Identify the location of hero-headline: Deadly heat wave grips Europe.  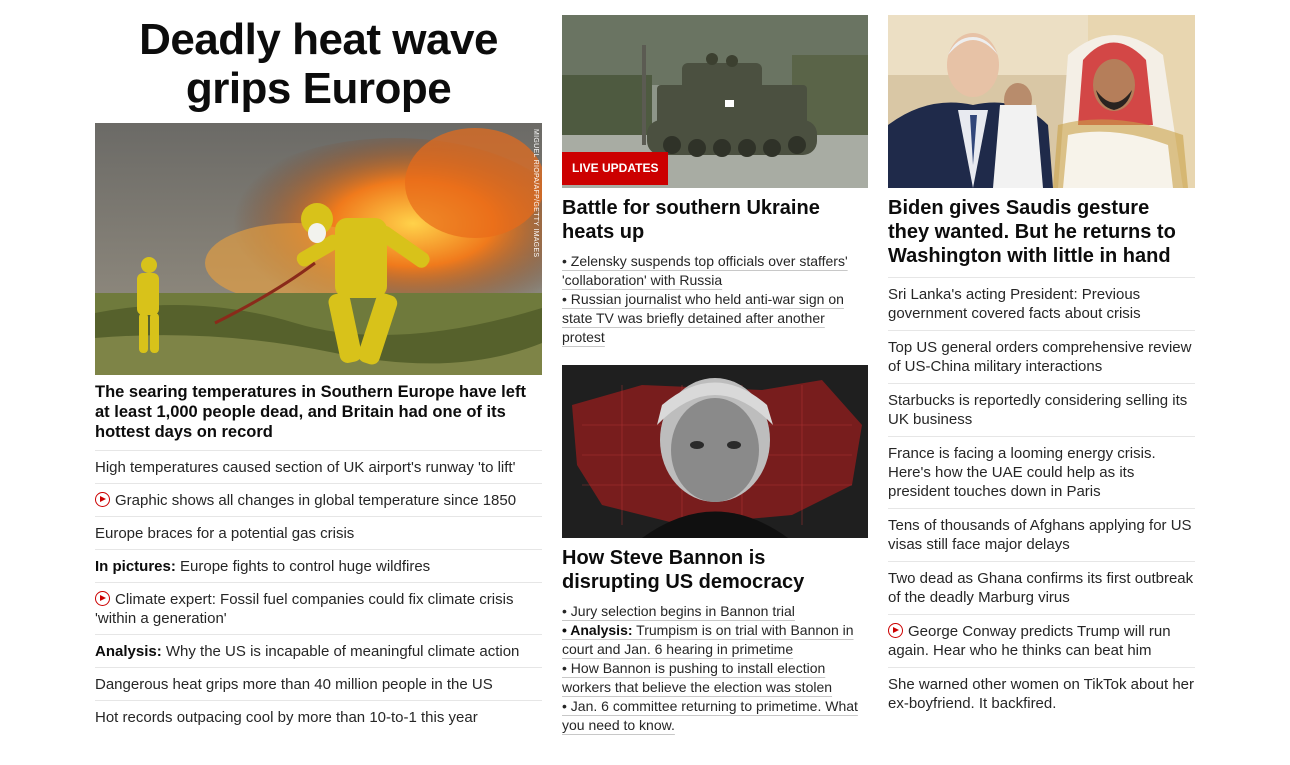
(318, 69).